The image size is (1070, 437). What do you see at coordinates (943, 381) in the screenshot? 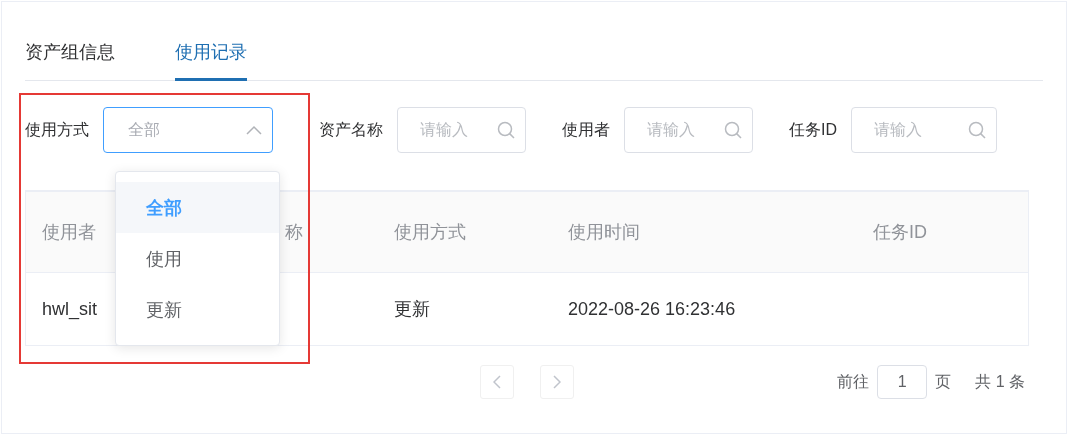
I see `page-unit: 页` at bounding box center [943, 381].